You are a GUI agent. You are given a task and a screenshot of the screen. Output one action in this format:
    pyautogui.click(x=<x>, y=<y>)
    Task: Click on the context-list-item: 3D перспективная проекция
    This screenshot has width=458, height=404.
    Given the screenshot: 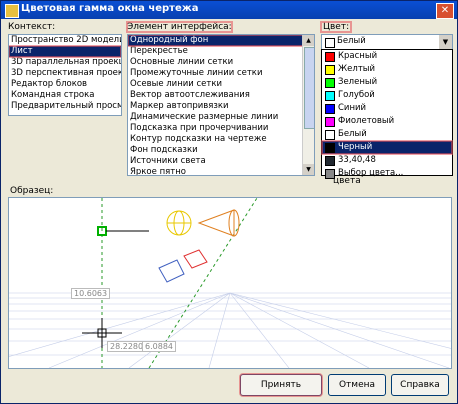 What is the action you would take?
    pyautogui.click(x=65, y=73)
    